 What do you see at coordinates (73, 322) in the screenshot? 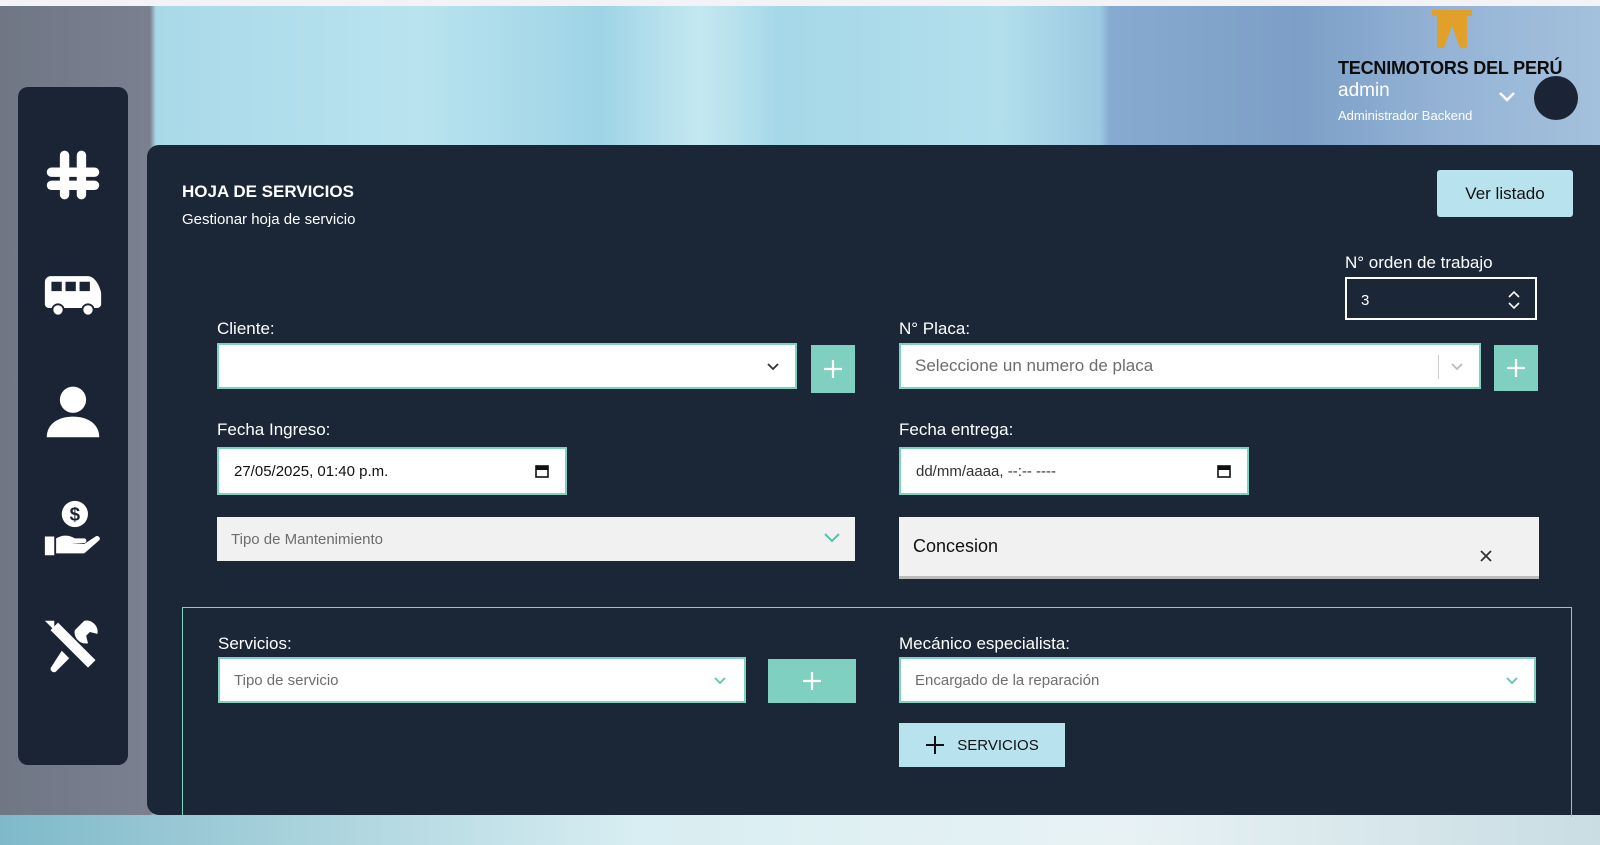
I see `sidebar-item-vehicles` at bounding box center [73, 322].